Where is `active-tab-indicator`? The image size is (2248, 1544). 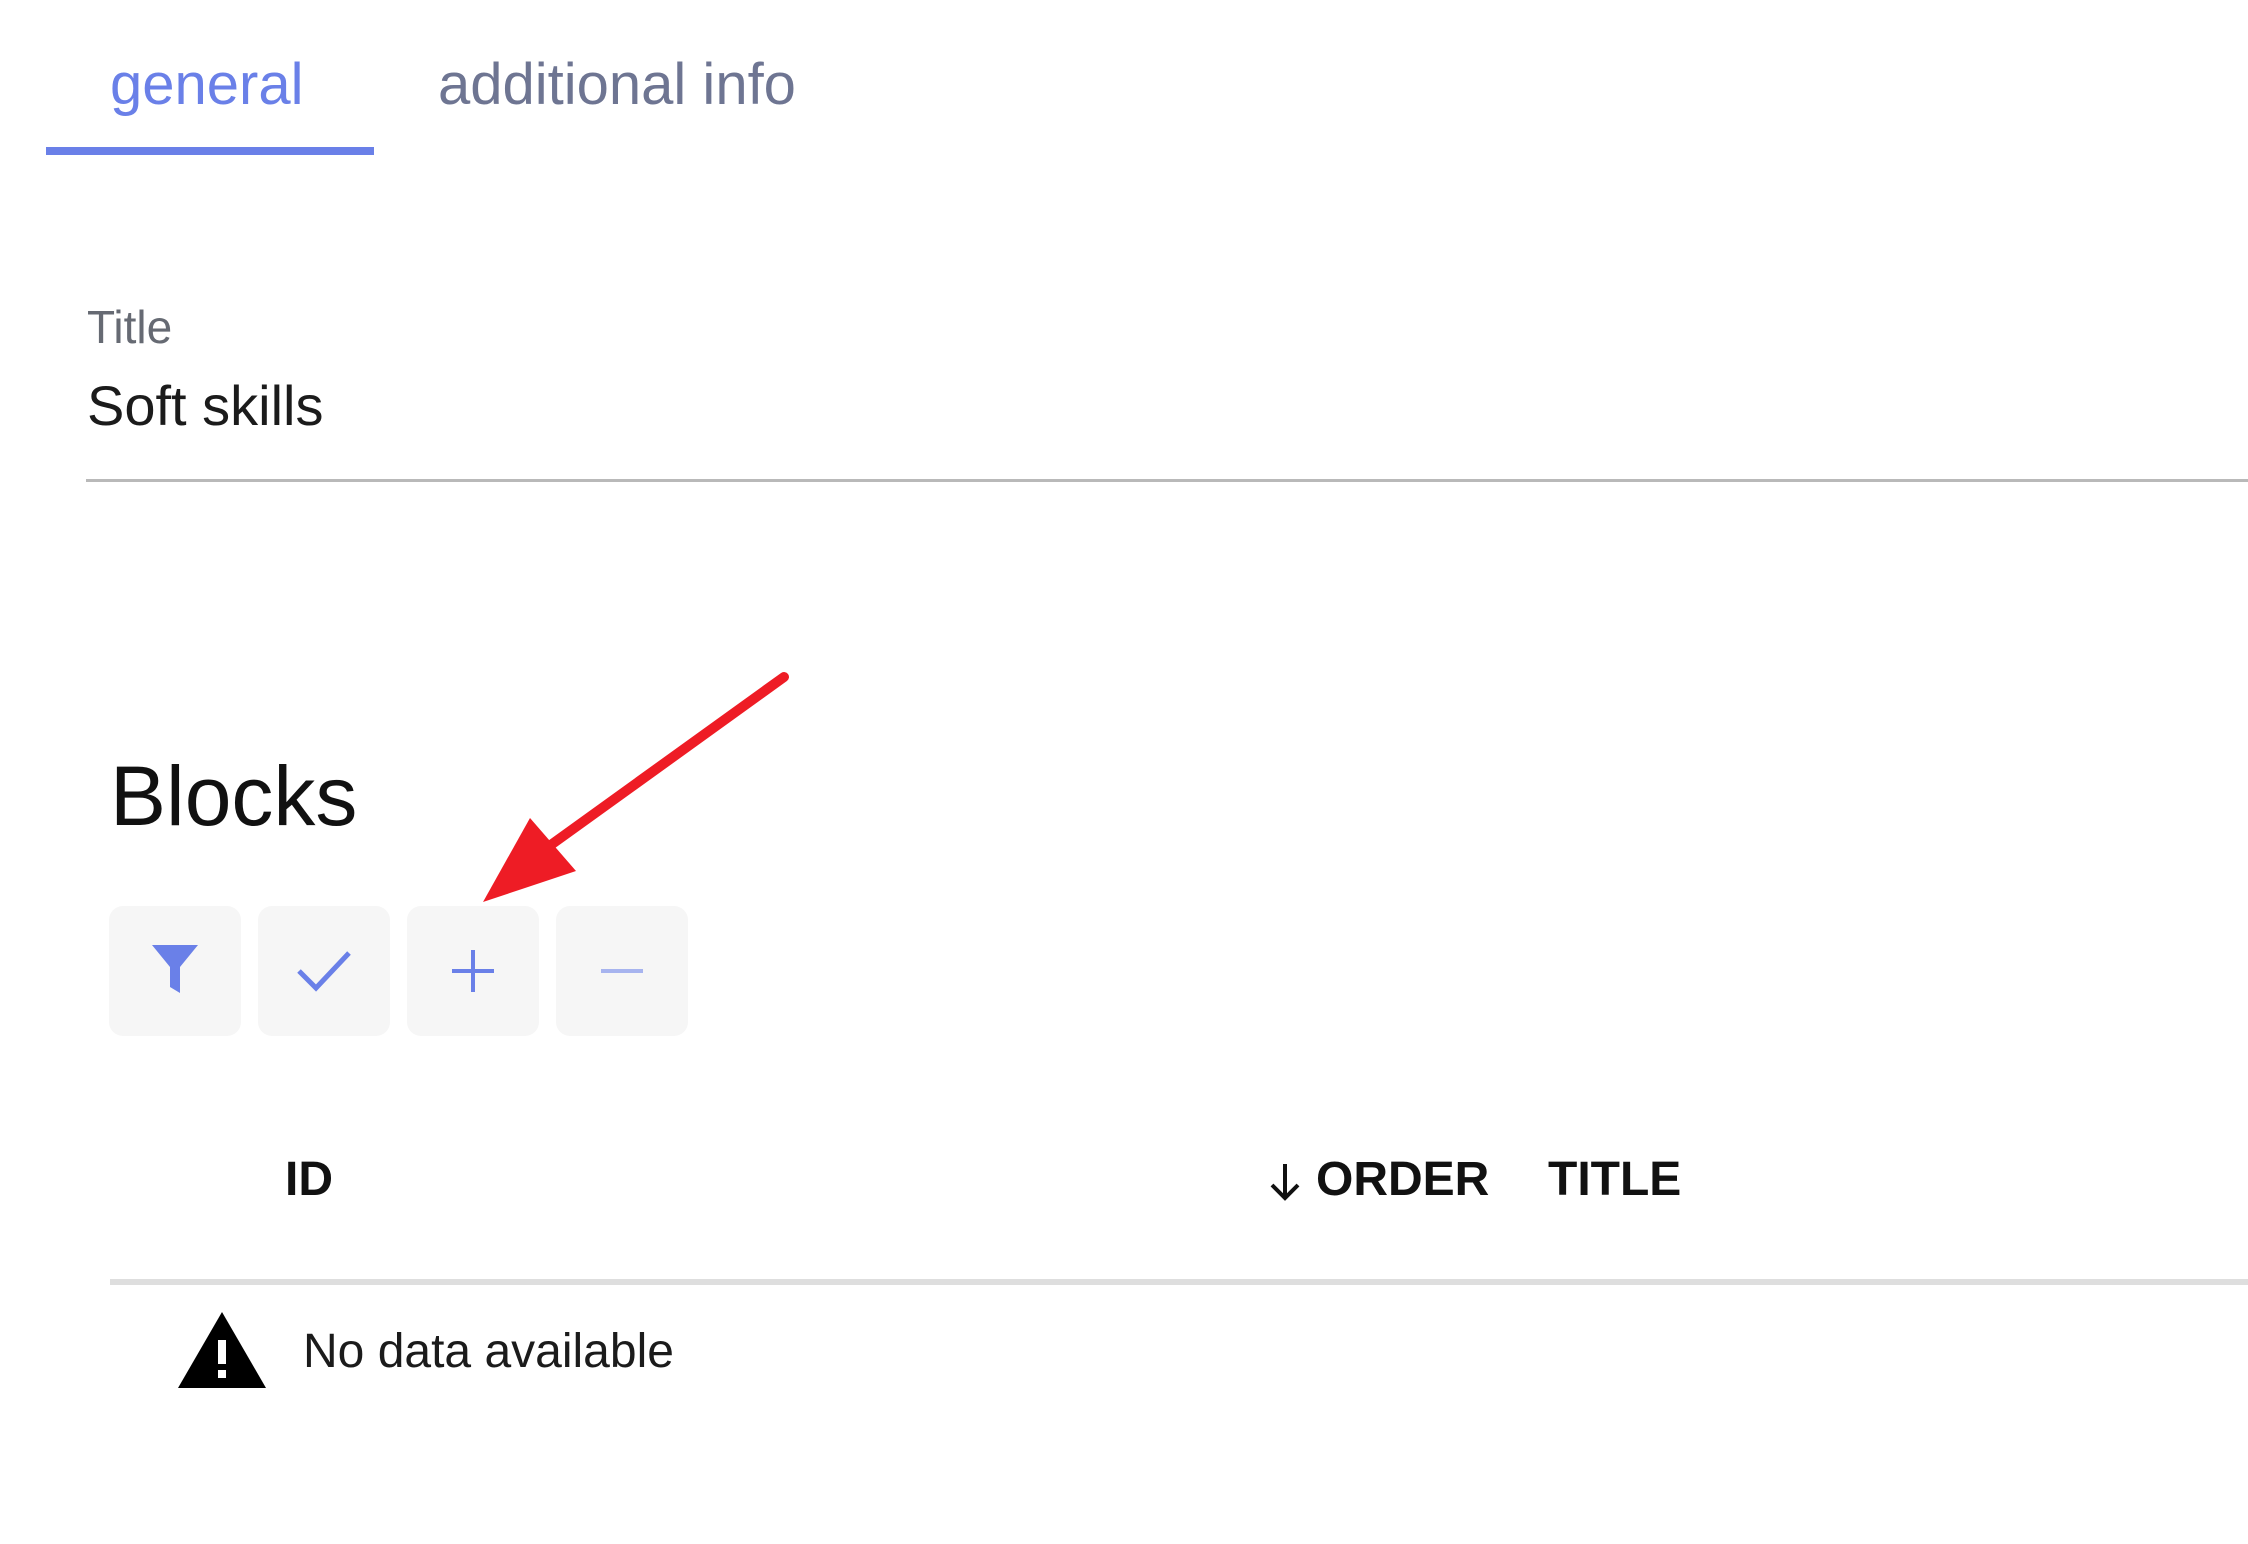
active-tab-indicator is located at coordinates (210, 151).